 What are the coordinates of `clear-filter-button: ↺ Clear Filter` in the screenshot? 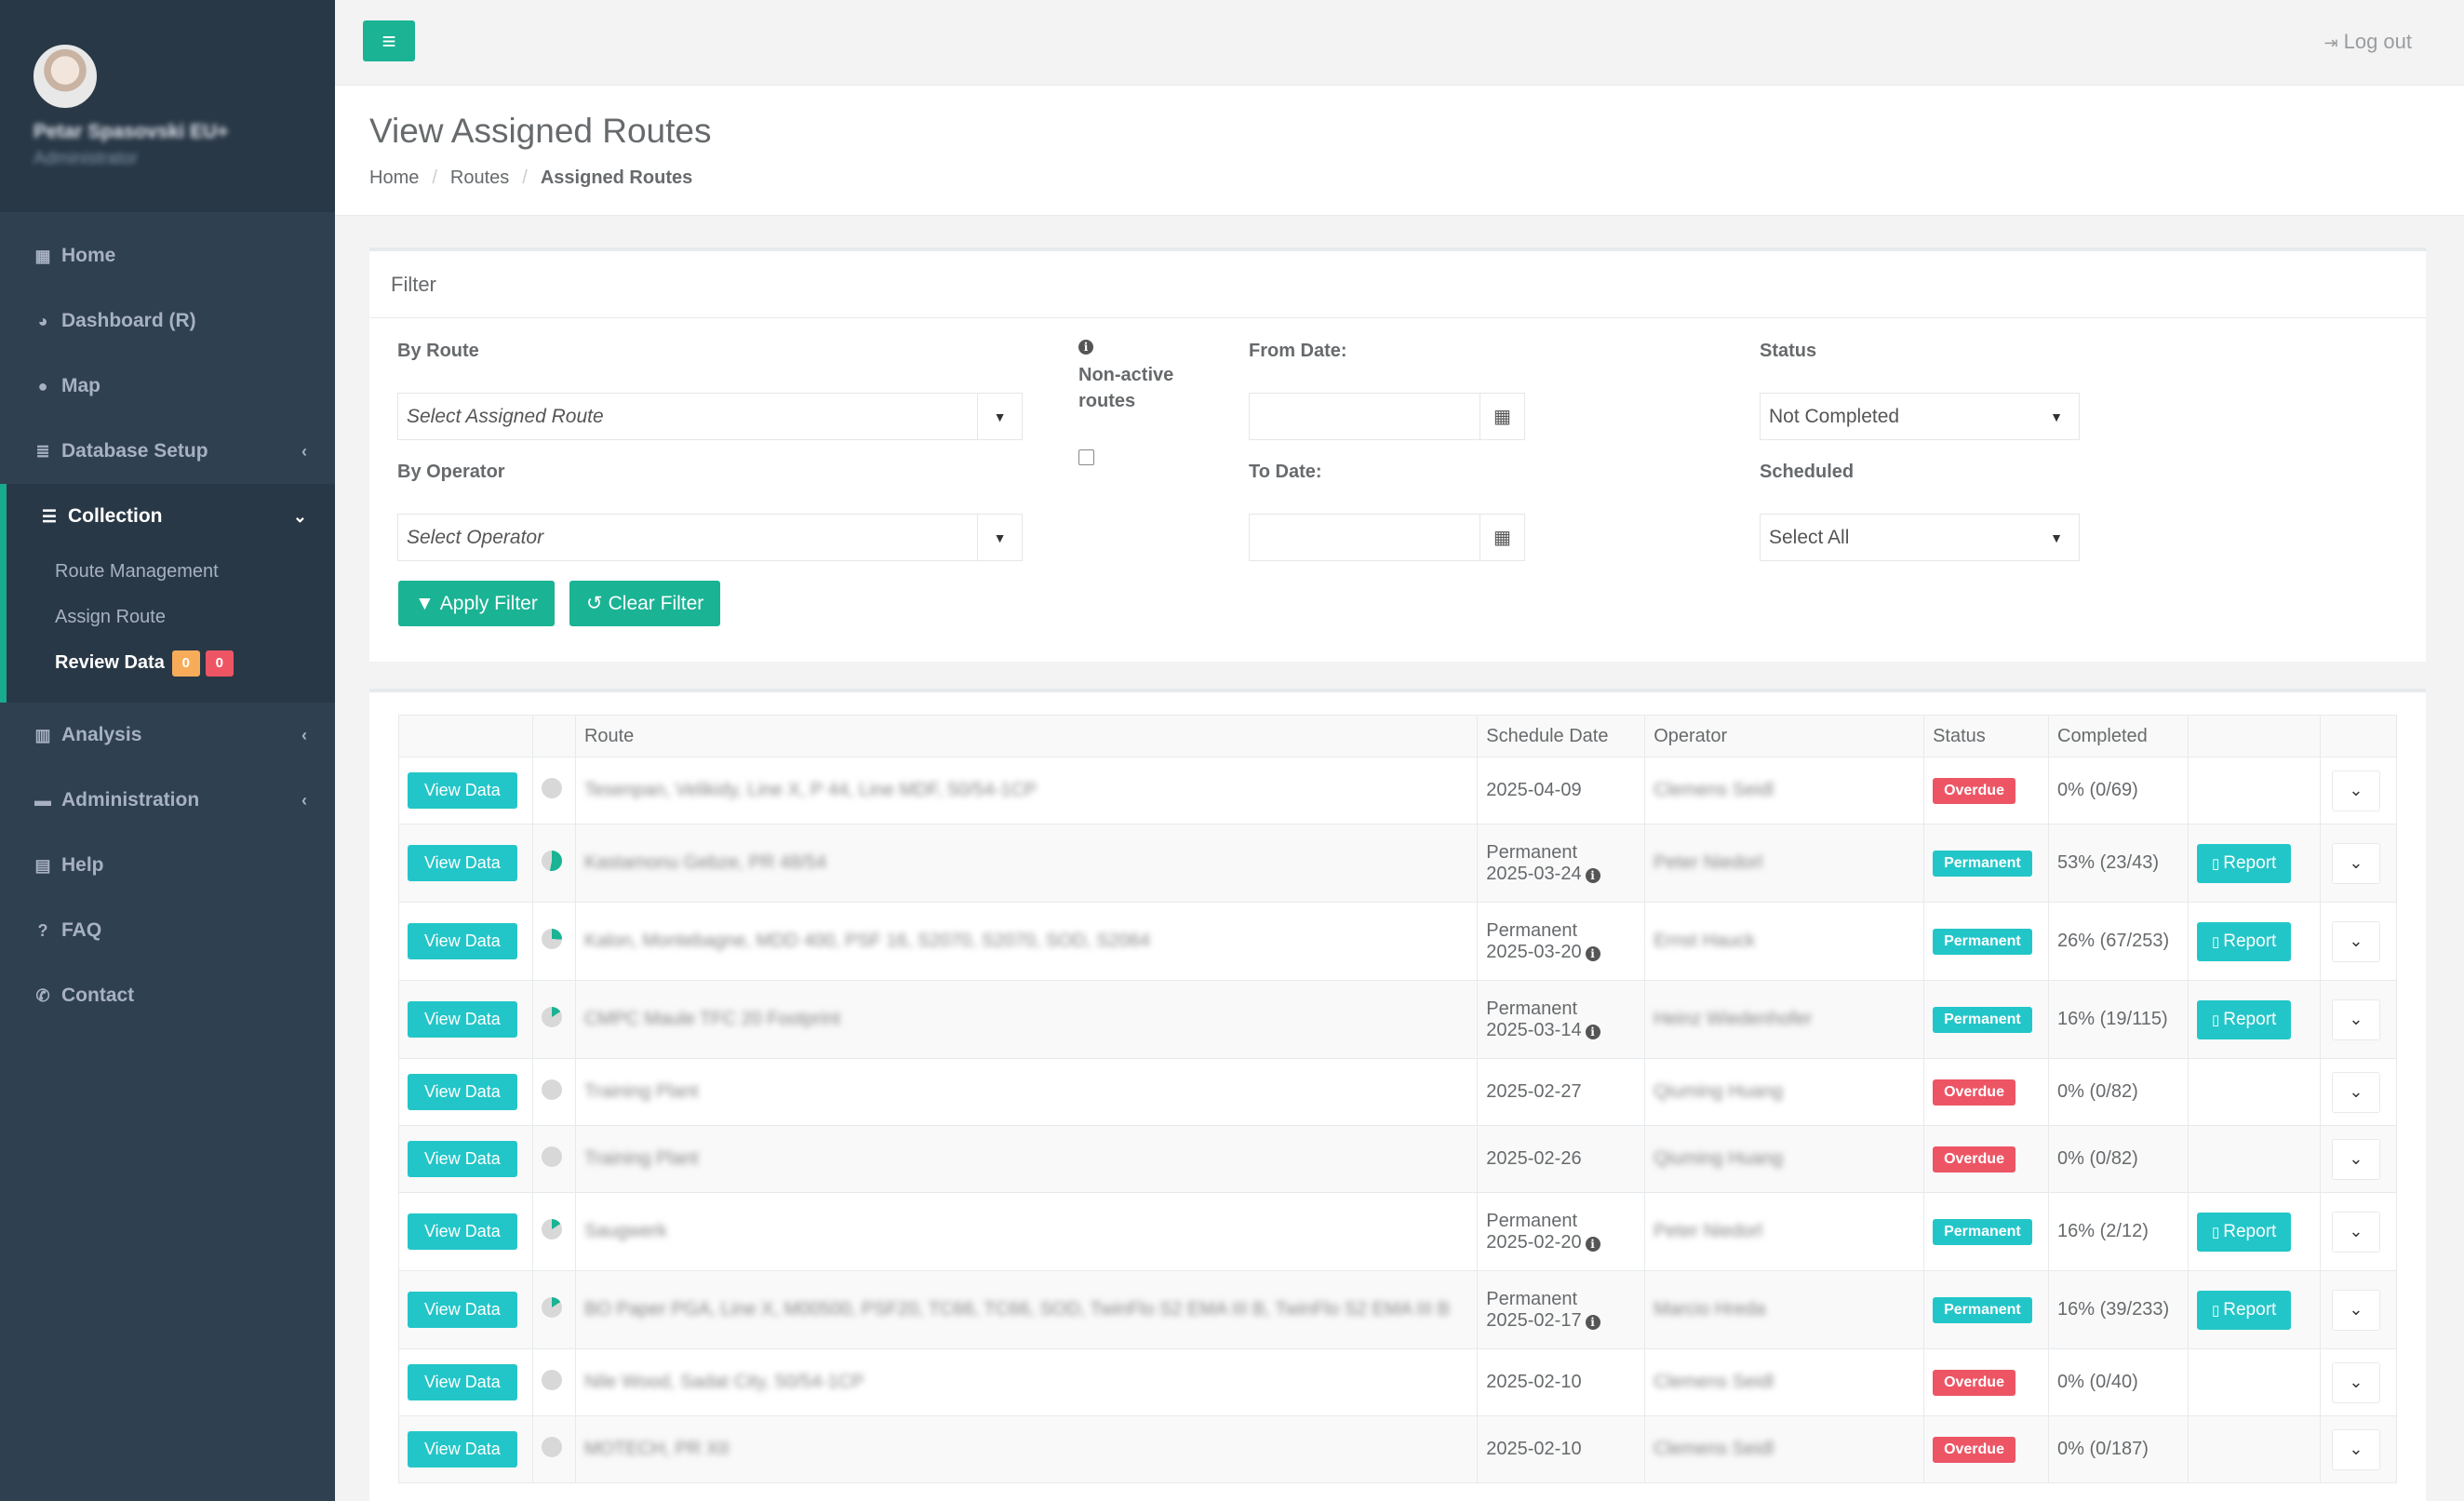 It's located at (645, 604).